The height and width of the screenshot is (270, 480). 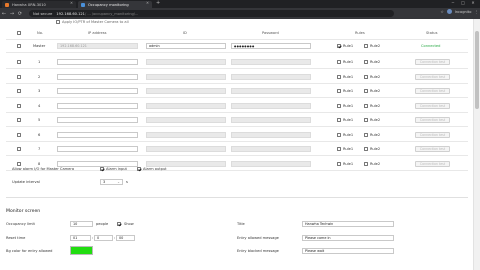 What do you see at coordinates (39, 62) in the screenshot?
I see `row-number: 1` at bounding box center [39, 62].